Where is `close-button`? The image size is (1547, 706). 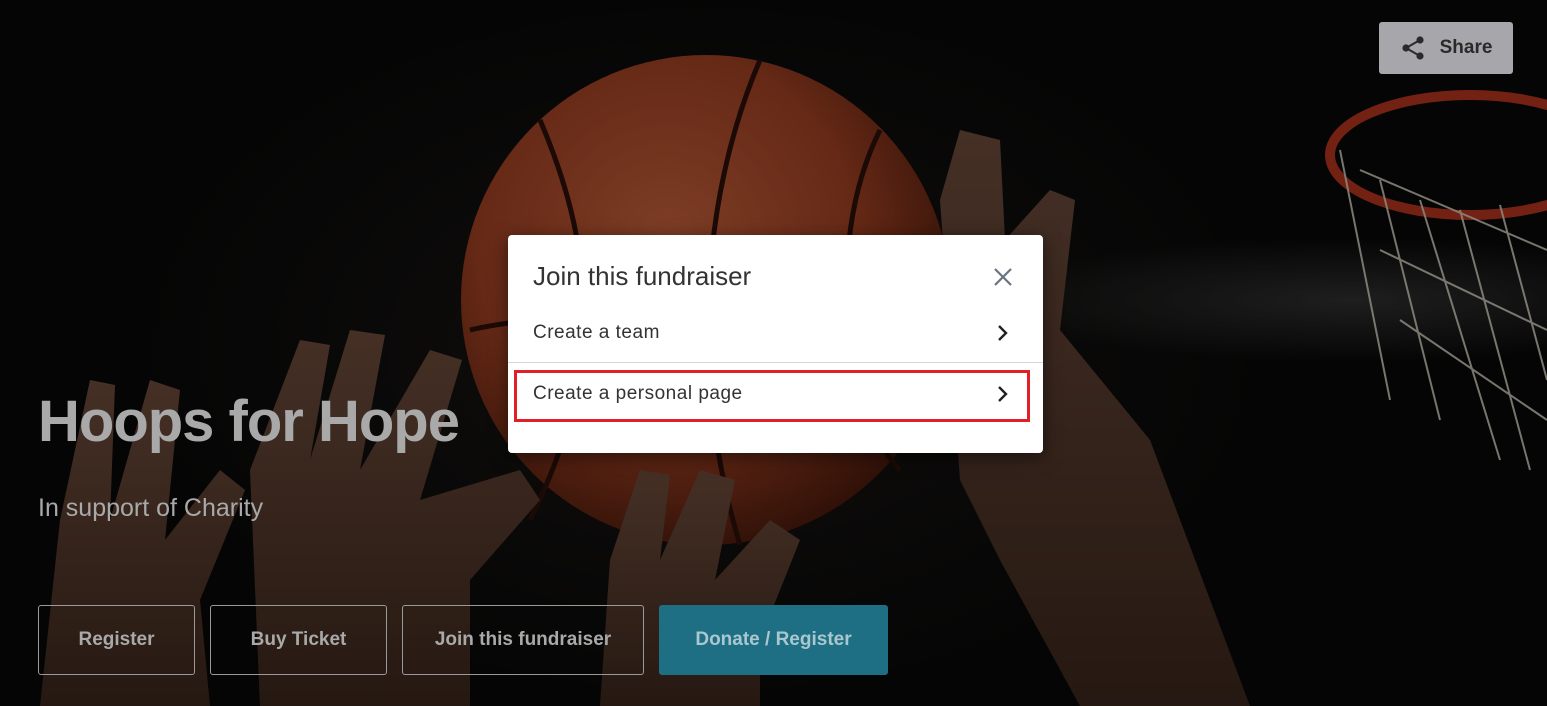 close-button is located at coordinates (1003, 277).